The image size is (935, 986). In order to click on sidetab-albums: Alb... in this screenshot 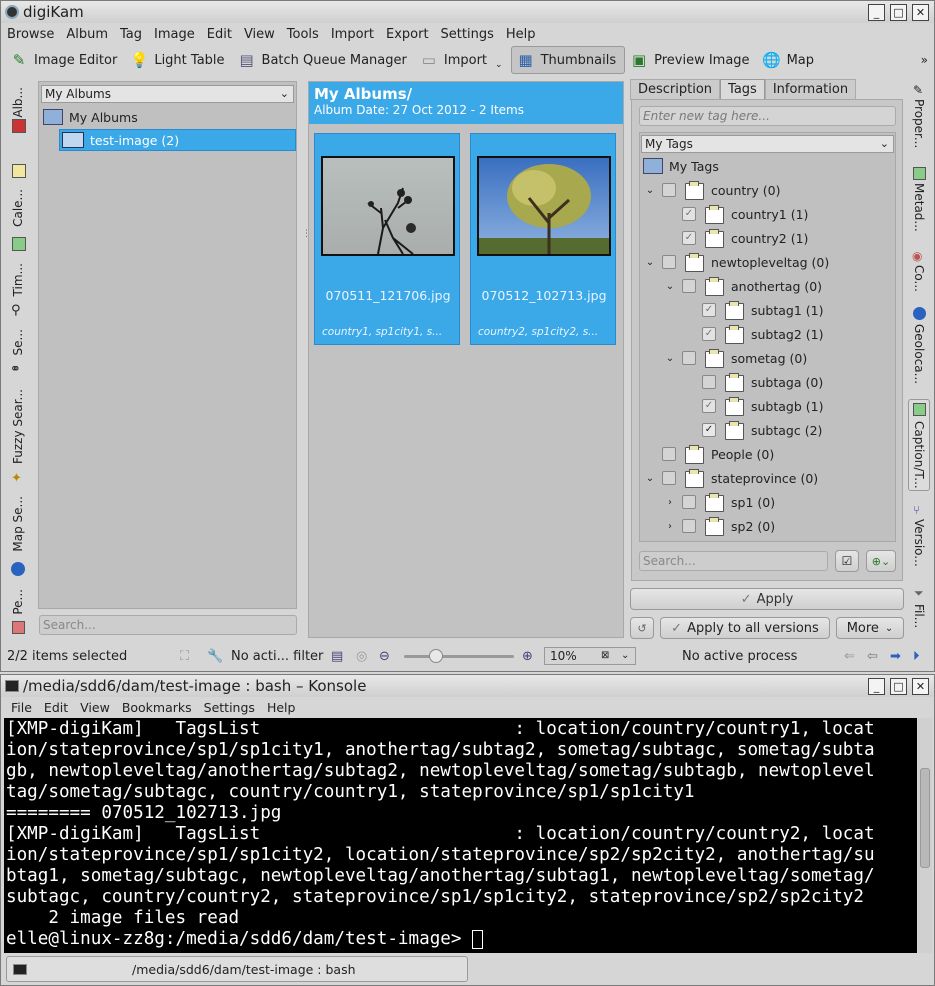, I will do `click(18, 102)`.